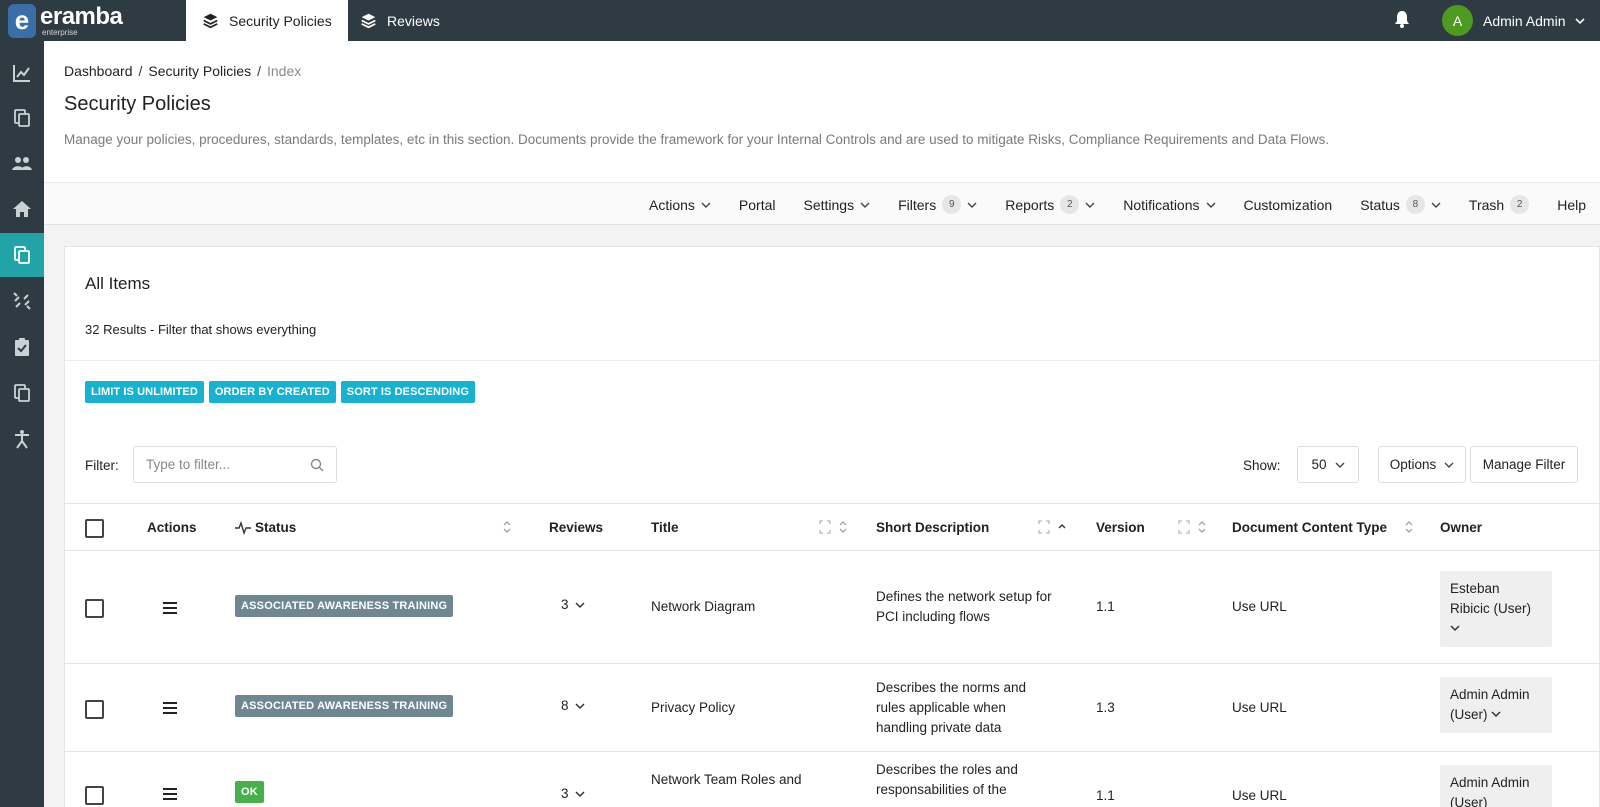 The image size is (1600, 807). What do you see at coordinates (243, 527) in the screenshot?
I see `activity-icon` at bounding box center [243, 527].